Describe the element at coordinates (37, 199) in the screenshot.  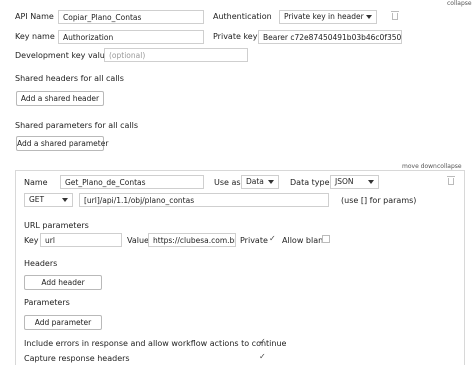
I see `method-value: GET` at that location.